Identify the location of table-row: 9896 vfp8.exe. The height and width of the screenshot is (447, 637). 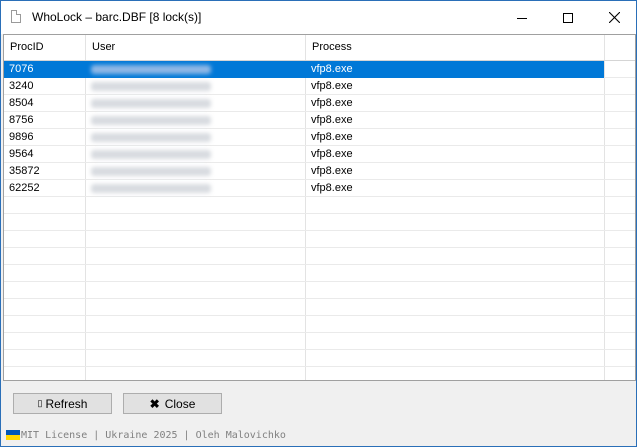
(304, 137).